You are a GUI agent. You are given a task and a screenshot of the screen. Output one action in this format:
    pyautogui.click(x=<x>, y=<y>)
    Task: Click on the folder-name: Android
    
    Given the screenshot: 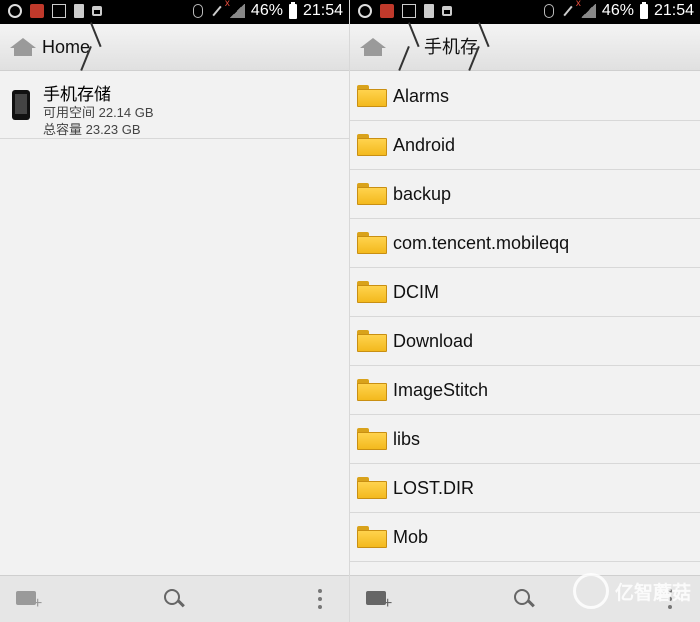 What is the action you would take?
    pyautogui.click(x=424, y=145)
    